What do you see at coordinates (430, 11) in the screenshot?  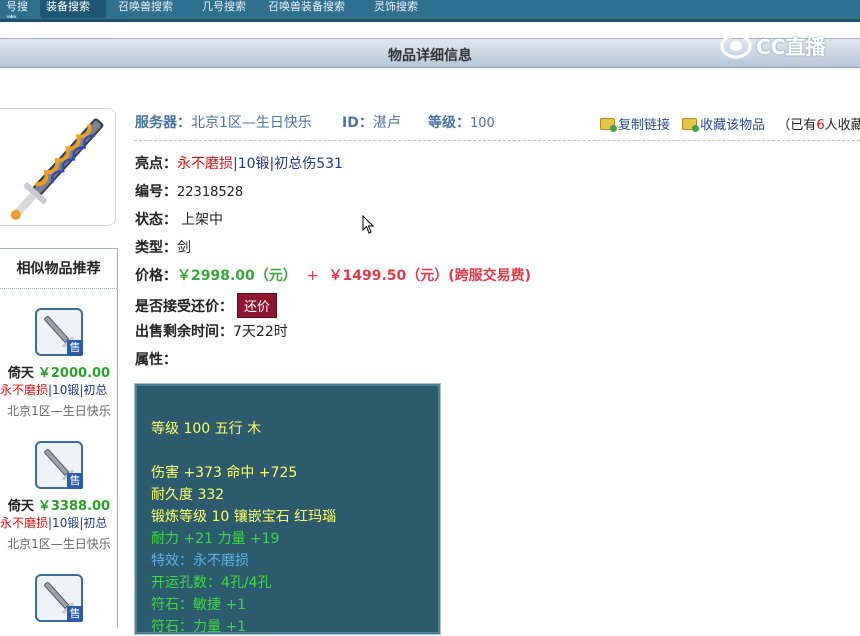 I see `top-nav: 号搜索 装备搜索 召唤兽搜索 几号搜索 召唤兽装备搜索 灵饰搜索` at bounding box center [430, 11].